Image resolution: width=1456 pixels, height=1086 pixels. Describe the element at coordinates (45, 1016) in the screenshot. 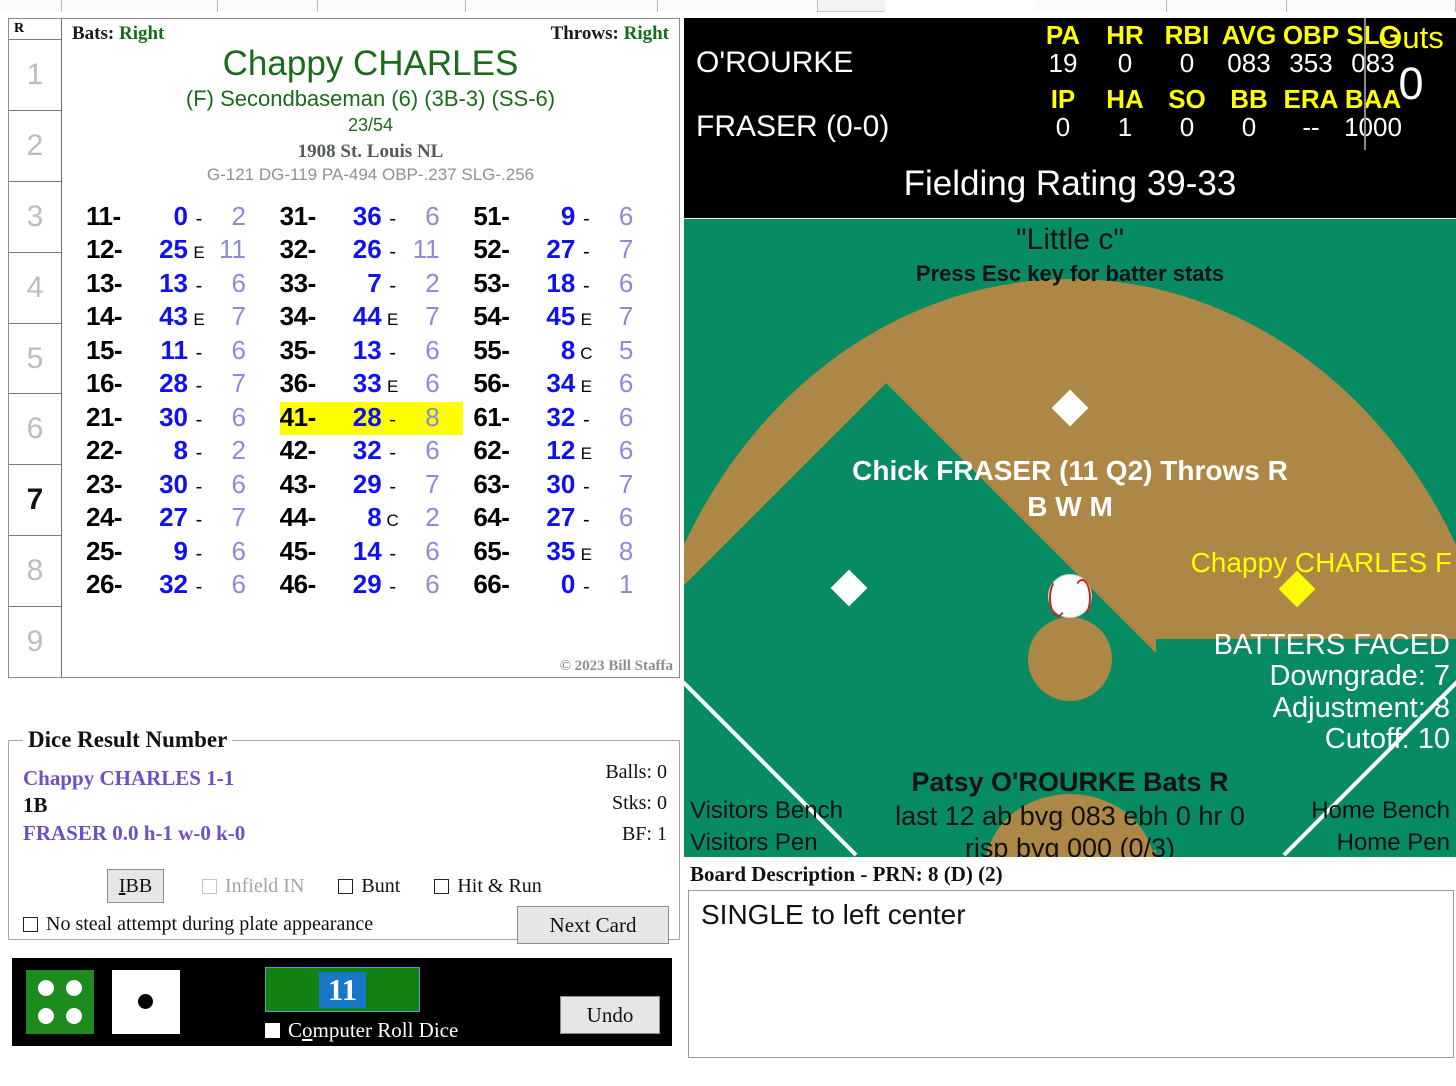

I see `die-pip` at that location.